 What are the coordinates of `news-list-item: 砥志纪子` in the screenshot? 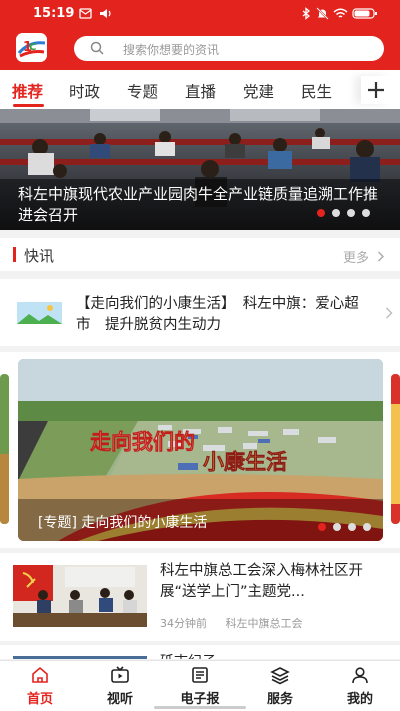 It's located at (200, 652).